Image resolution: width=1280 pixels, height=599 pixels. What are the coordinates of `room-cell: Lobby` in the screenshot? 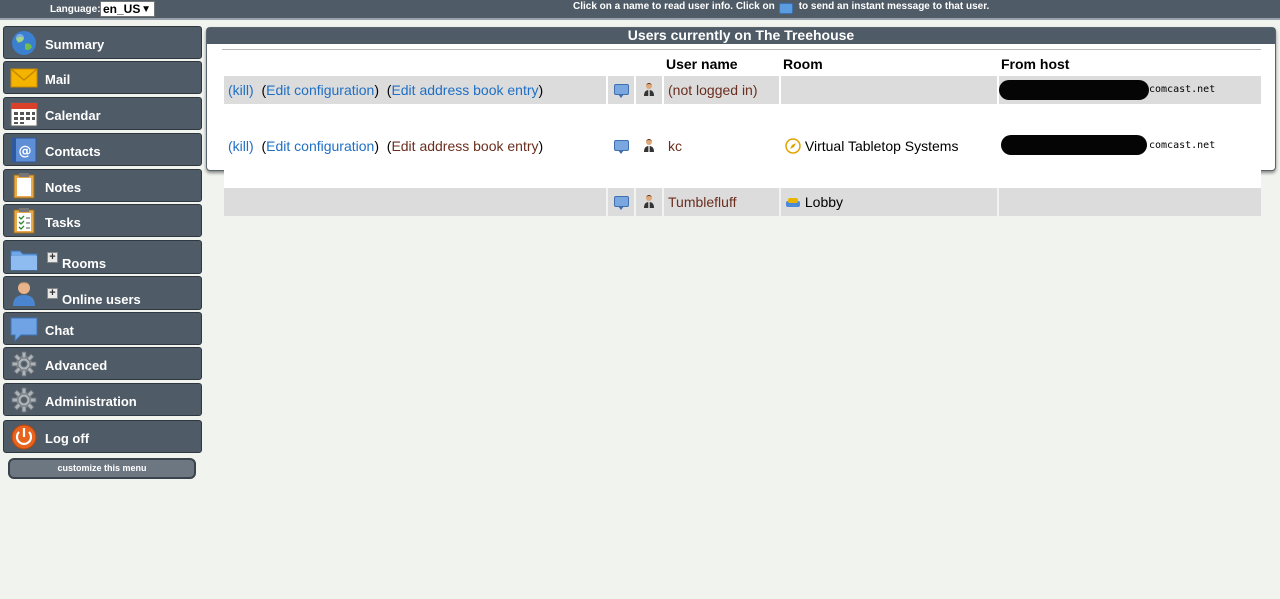 It's located at (889, 202).